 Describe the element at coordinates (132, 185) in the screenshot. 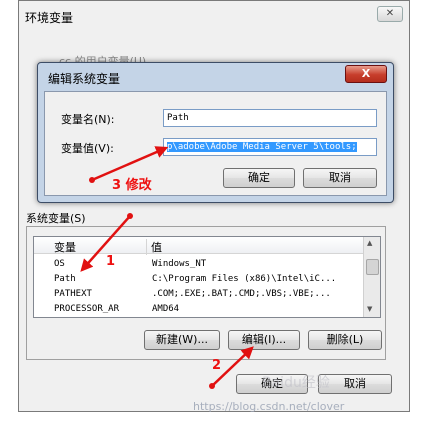

I see `step-3-label: 3 修改` at that location.